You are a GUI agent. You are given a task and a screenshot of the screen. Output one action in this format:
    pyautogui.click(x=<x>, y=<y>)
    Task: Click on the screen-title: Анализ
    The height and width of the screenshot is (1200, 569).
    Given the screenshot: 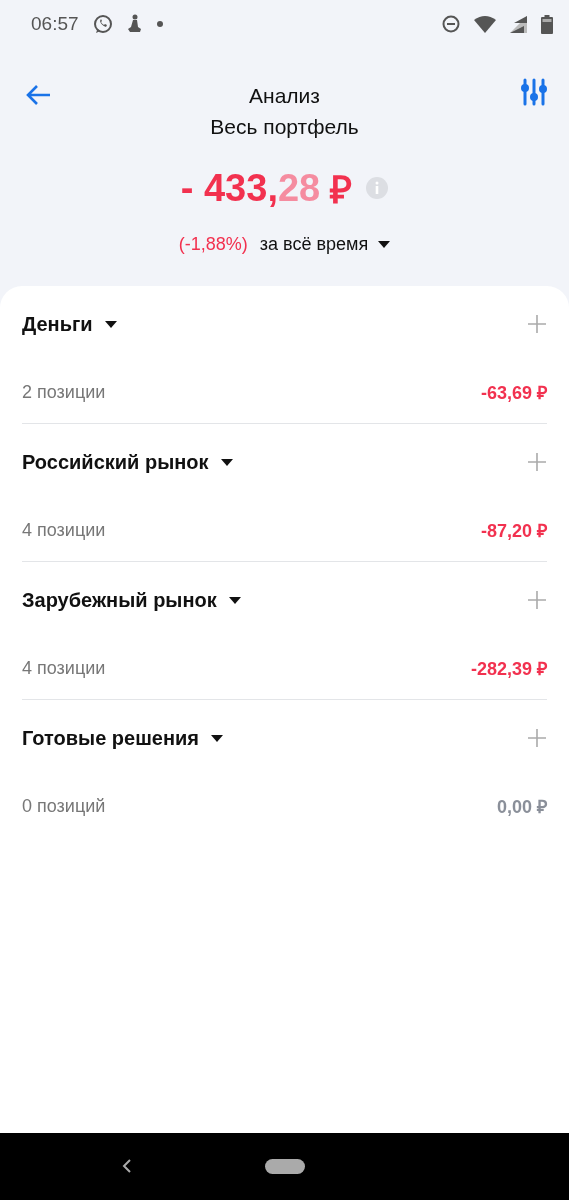 What is the action you would take?
    pyautogui.click(x=284, y=96)
    